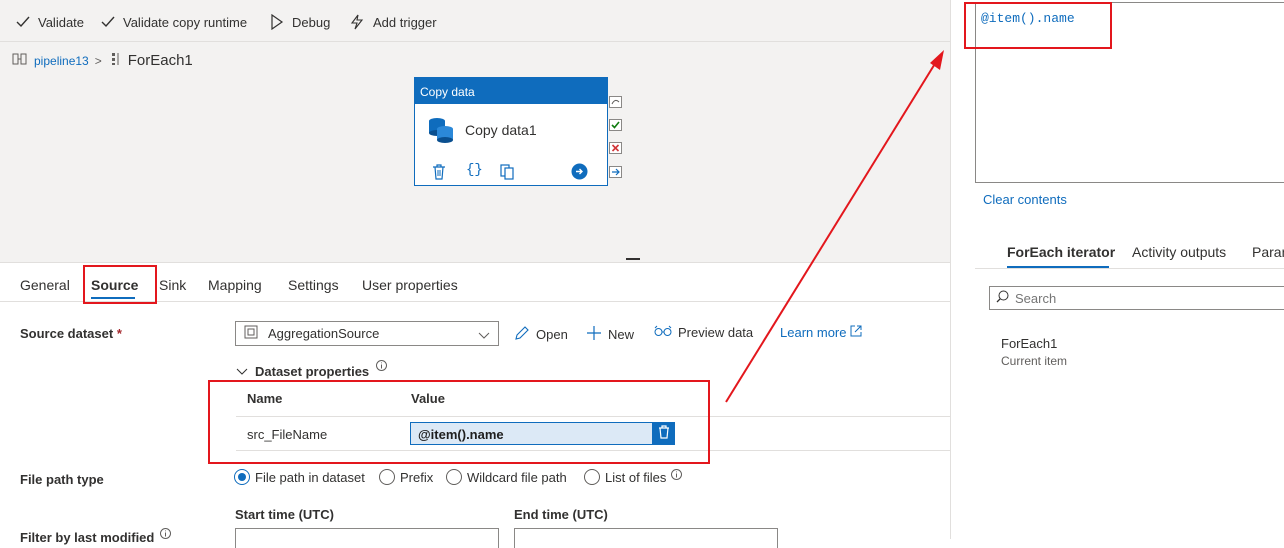  Describe the element at coordinates (633, 259) in the screenshot. I see `resize-handle` at that location.